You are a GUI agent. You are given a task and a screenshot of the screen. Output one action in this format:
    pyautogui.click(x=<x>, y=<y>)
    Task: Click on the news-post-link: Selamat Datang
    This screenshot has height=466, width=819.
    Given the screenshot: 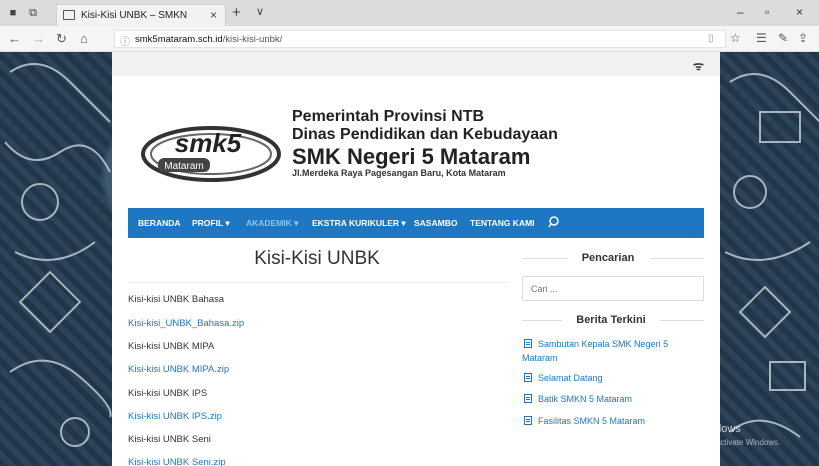 What is the action you would take?
    pyautogui.click(x=570, y=378)
    